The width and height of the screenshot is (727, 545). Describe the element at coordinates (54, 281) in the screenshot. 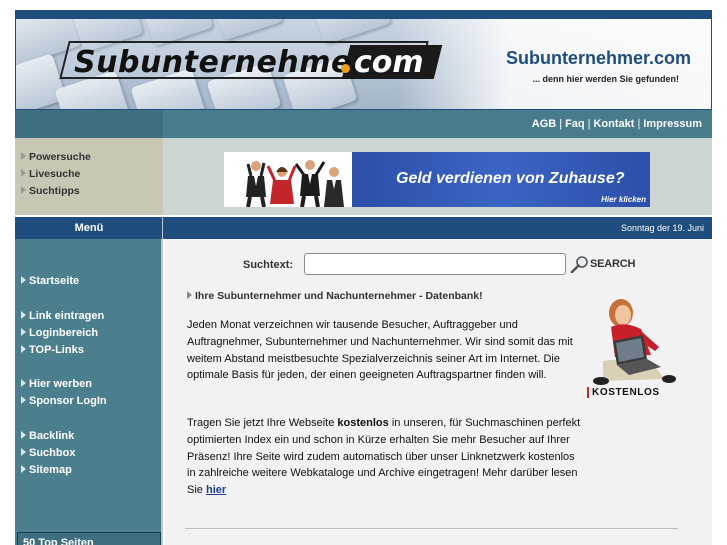

I see `sidebar-item-label: Startseite` at that location.